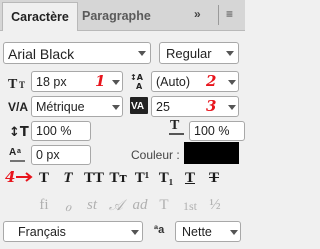 The width and height of the screenshot is (320, 249). I want to click on anti-alias-field: Nette, so click(208, 231).